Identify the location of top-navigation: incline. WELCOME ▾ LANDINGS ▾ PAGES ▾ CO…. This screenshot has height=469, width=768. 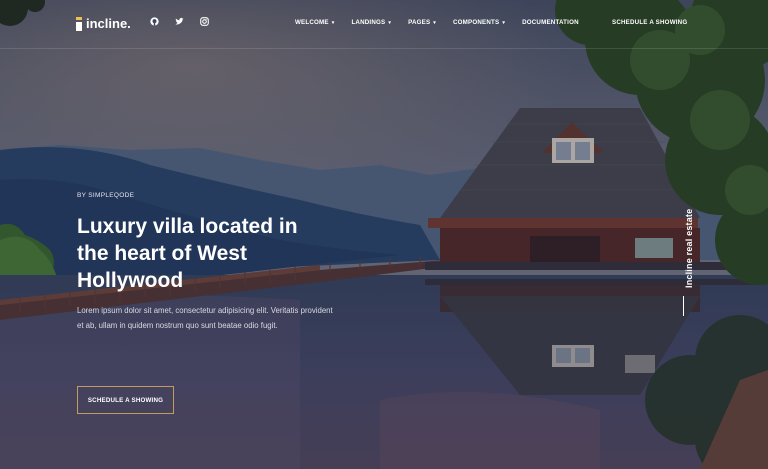
(384, 24).